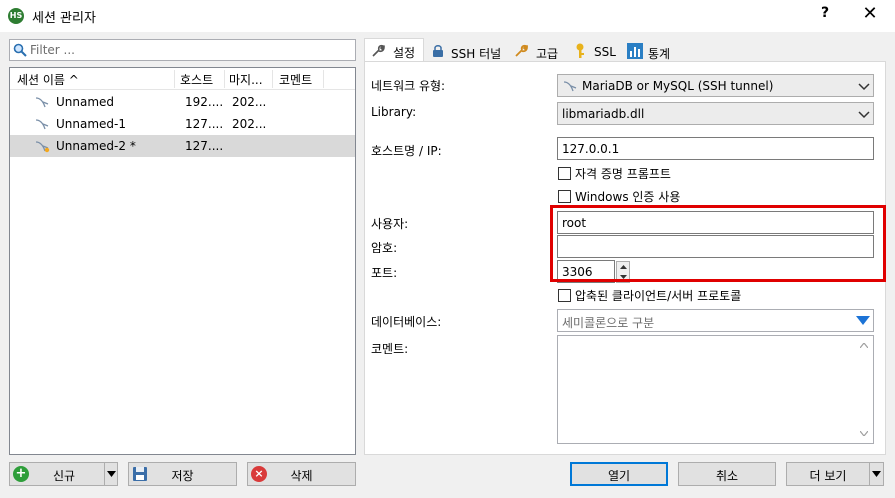  I want to click on column-header-host: 호스트, so click(196, 79).